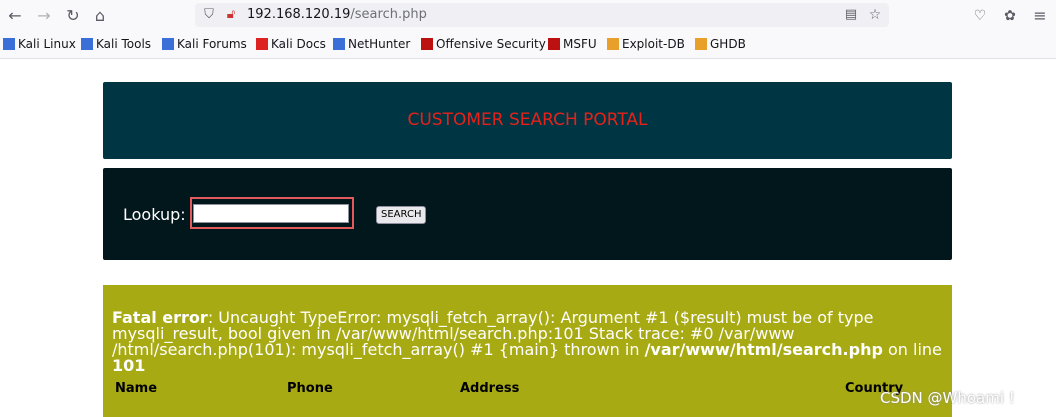 The height and width of the screenshot is (417, 1056). I want to click on back-icon: ←, so click(15, 16).